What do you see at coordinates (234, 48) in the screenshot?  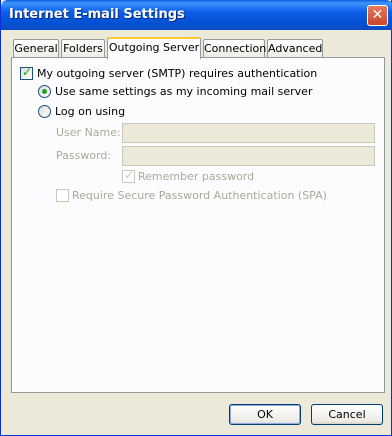 I see `tab-connection: Connection` at bounding box center [234, 48].